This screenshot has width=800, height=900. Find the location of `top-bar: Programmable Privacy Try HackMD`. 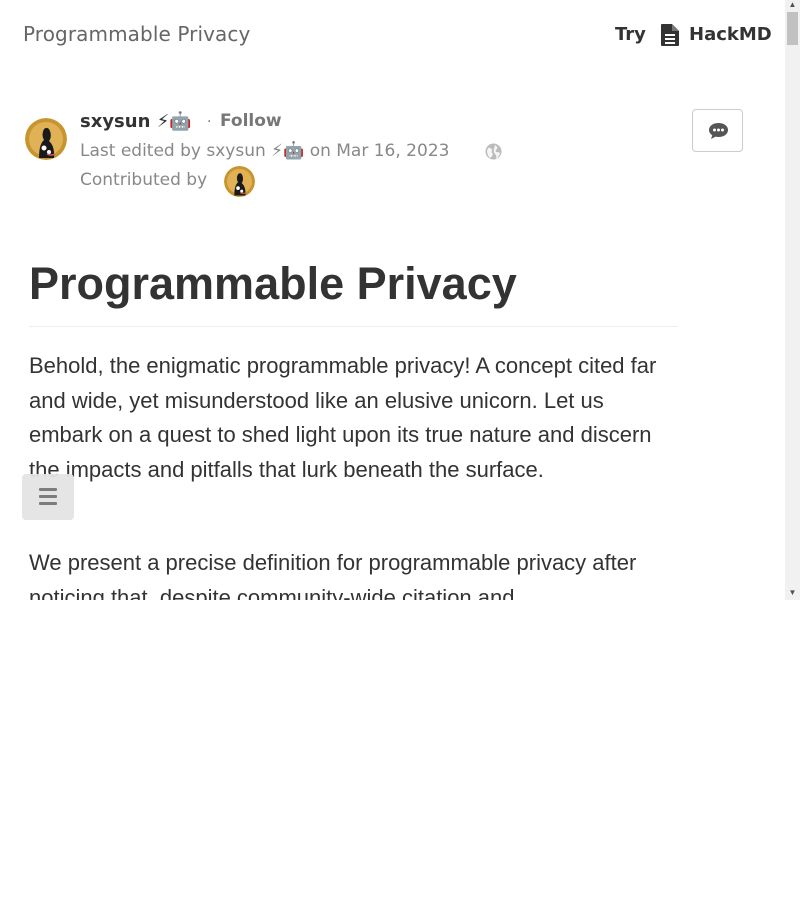

top-bar: Programmable Privacy Try HackMD is located at coordinates (392, 37).